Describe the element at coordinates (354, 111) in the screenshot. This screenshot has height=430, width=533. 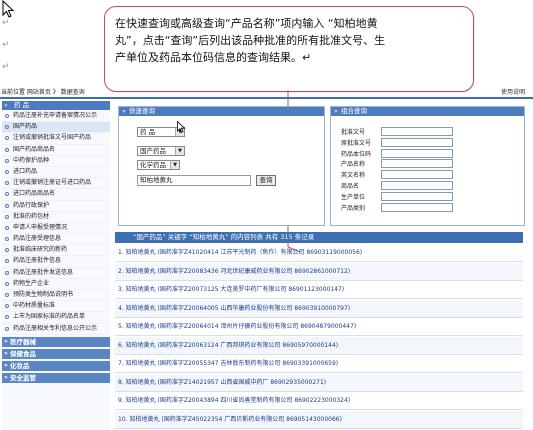
I see `advanced-search-title: 组合查询` at that location.